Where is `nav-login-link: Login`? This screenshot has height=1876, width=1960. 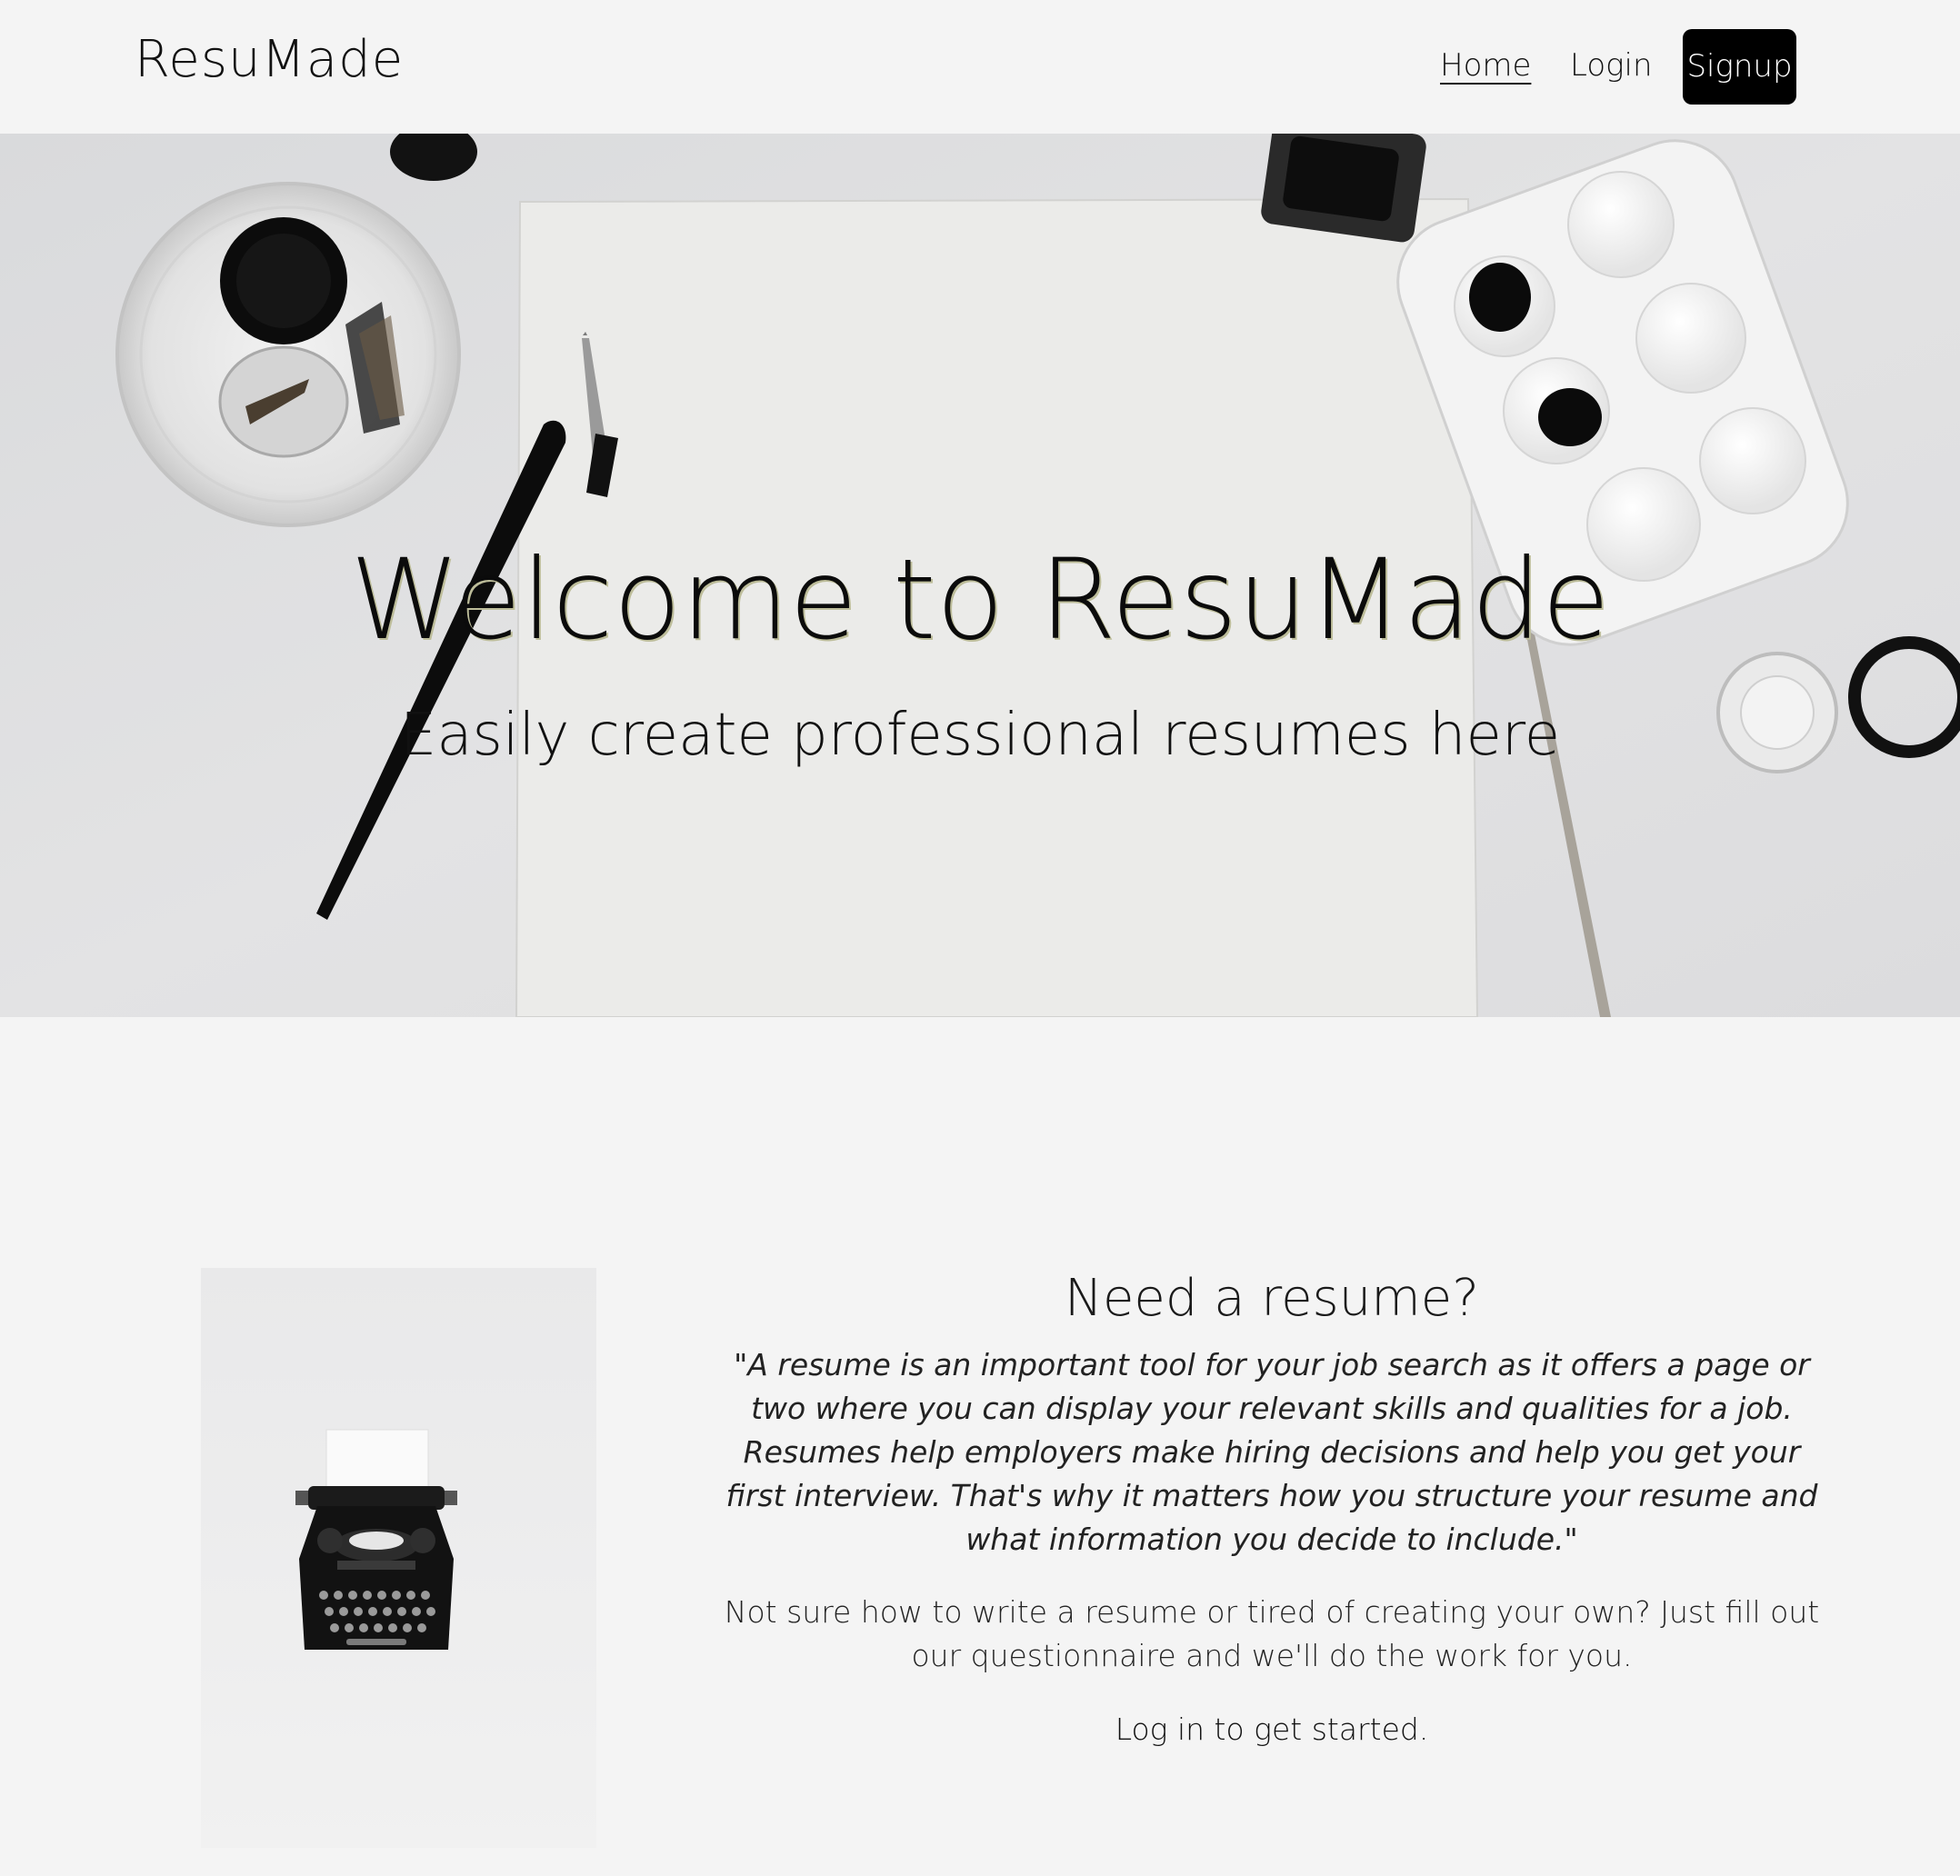 nav-login-link: Login is located at coordinates (1611, 65).